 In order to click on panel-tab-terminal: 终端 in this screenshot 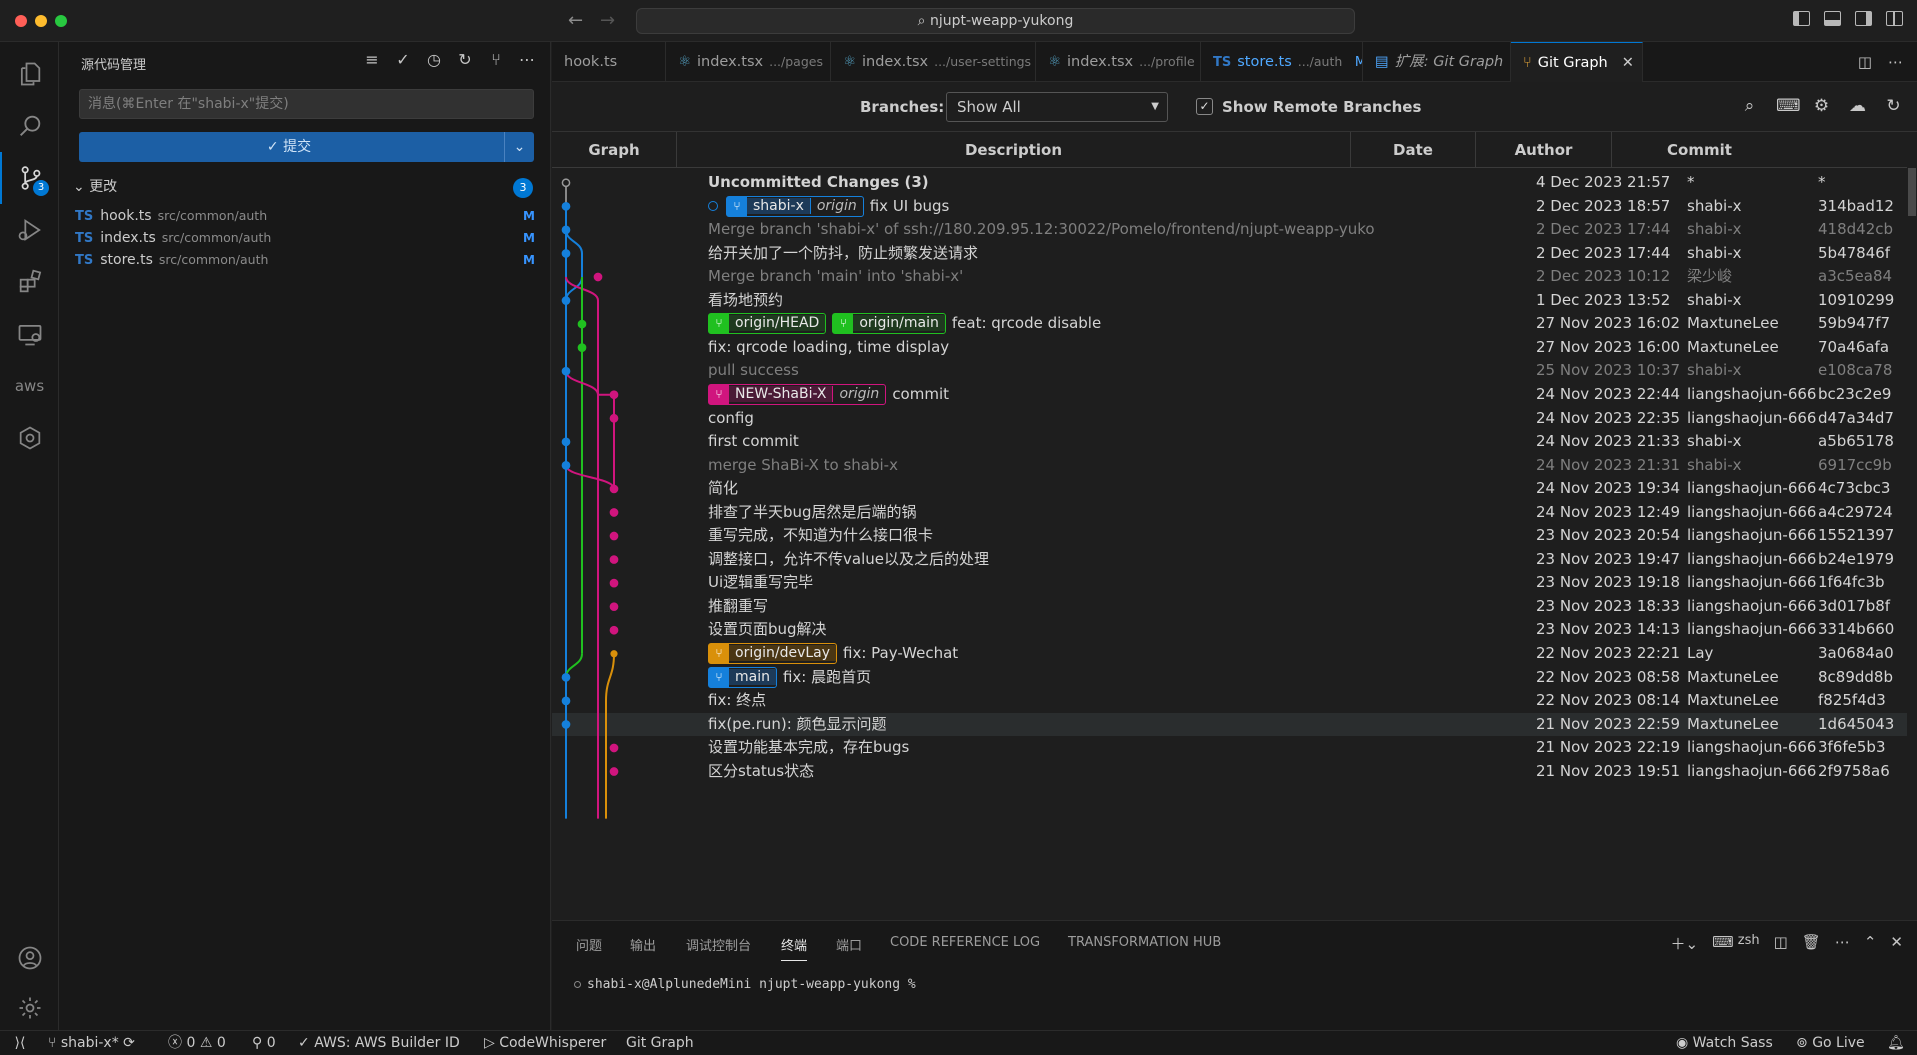, I will do `click(794, 948)`.